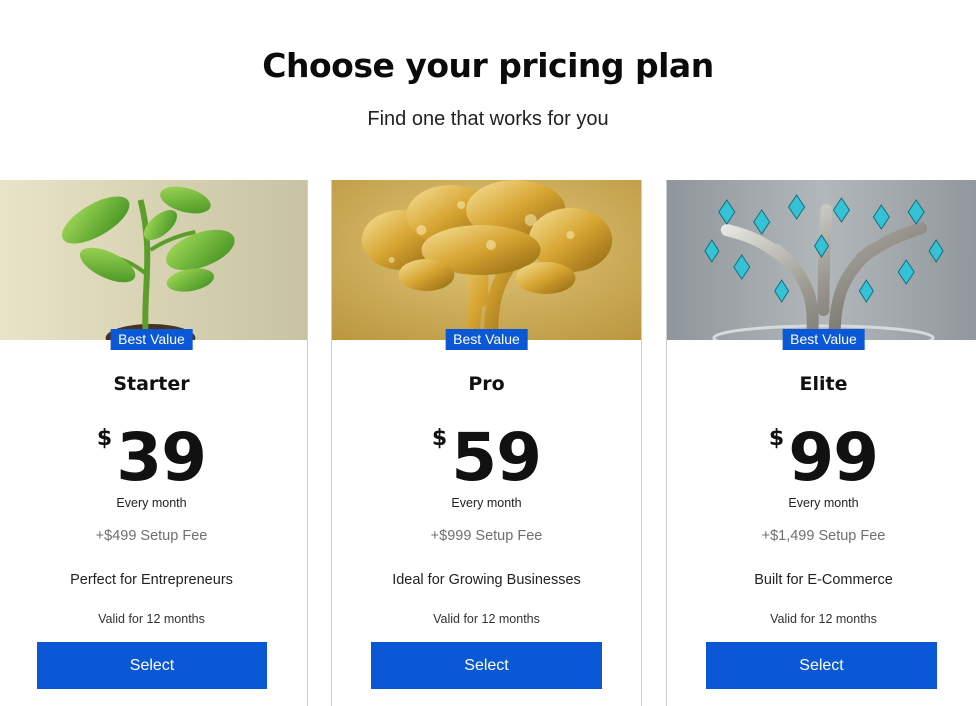  What do you see at coordinates (486, 260) in the screenshot?
I see `golden-tree-icon` at bounding box center [486, 260].